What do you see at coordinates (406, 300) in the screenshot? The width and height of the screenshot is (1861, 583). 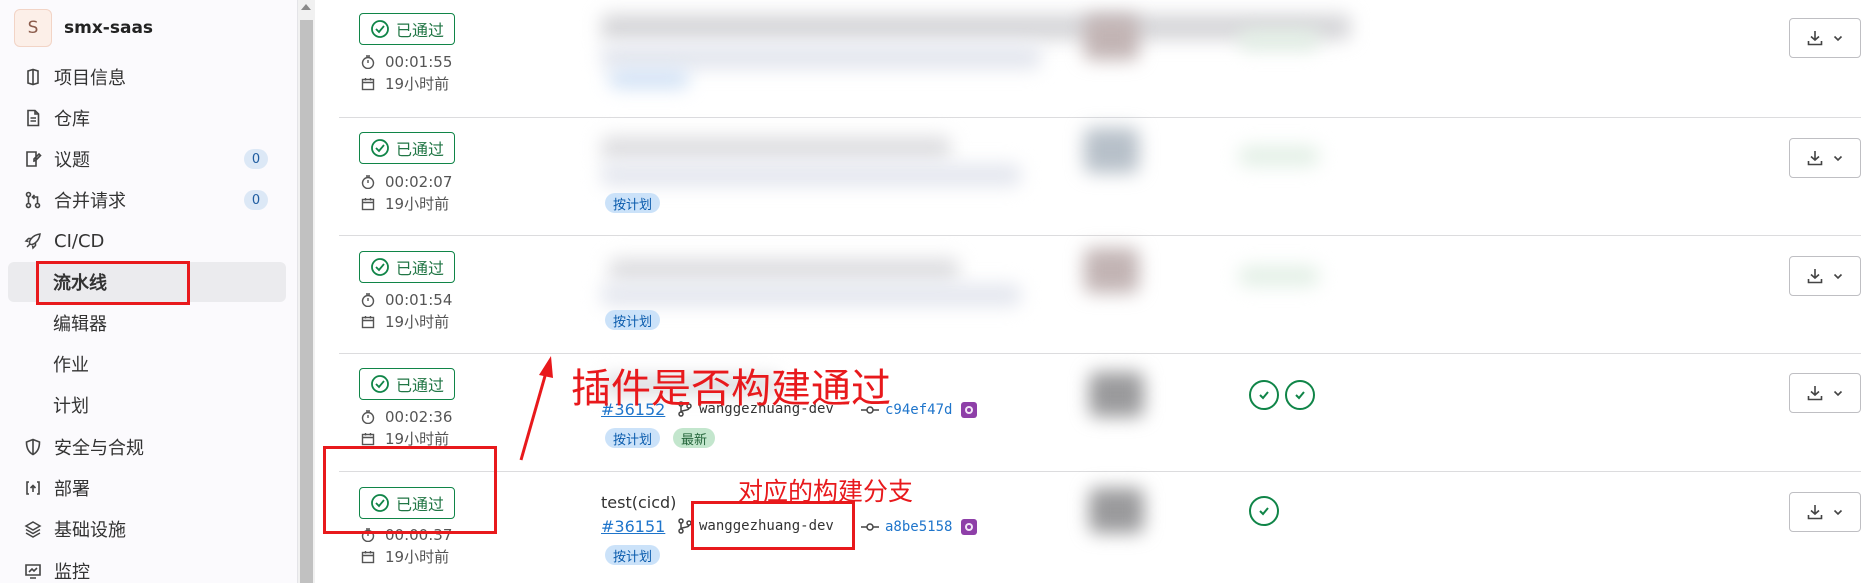 I see `duration: 00:01:54` at bounding box center [406, 300].